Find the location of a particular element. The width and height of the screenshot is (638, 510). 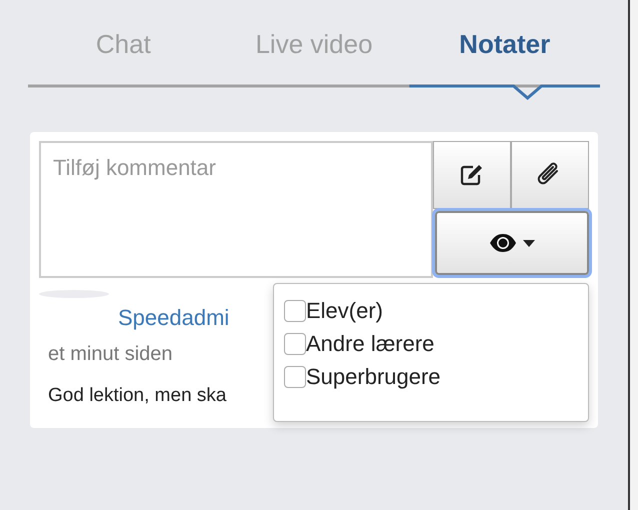

visibility-option: Elev(er) is located at coordinates (431, 311).